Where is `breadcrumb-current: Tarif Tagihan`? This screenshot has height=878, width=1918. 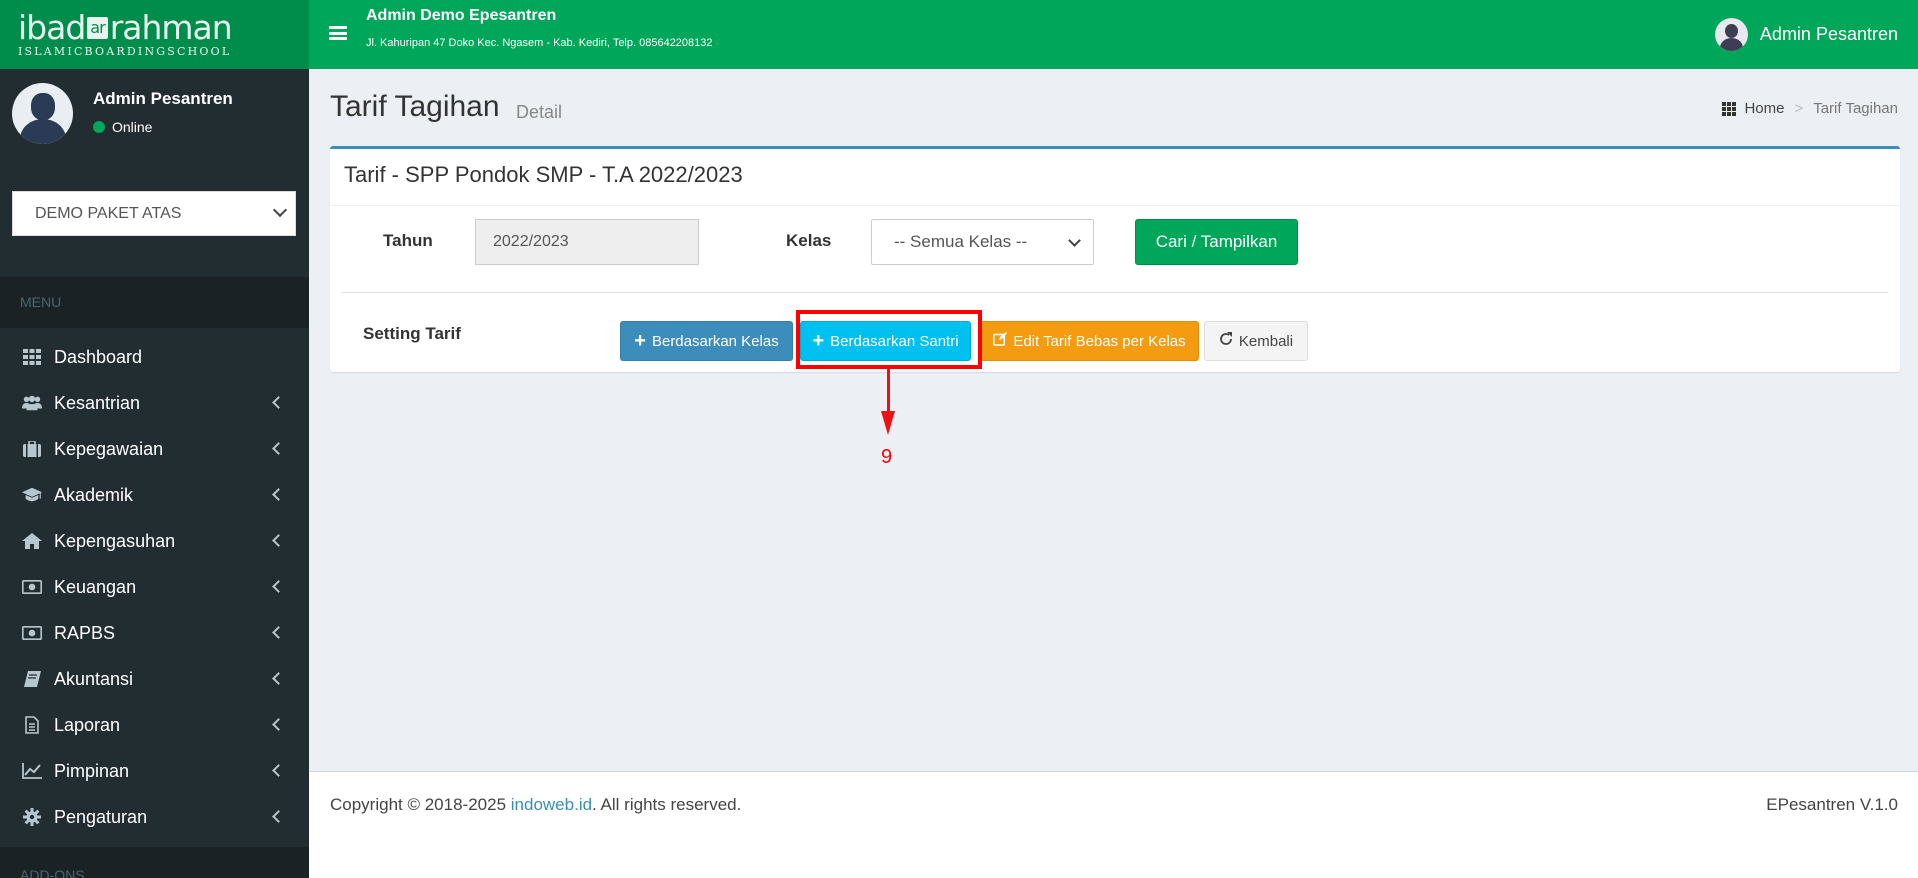
breadcrumb-current: Tarif Tagihan is located at coordinates (1855, 108).